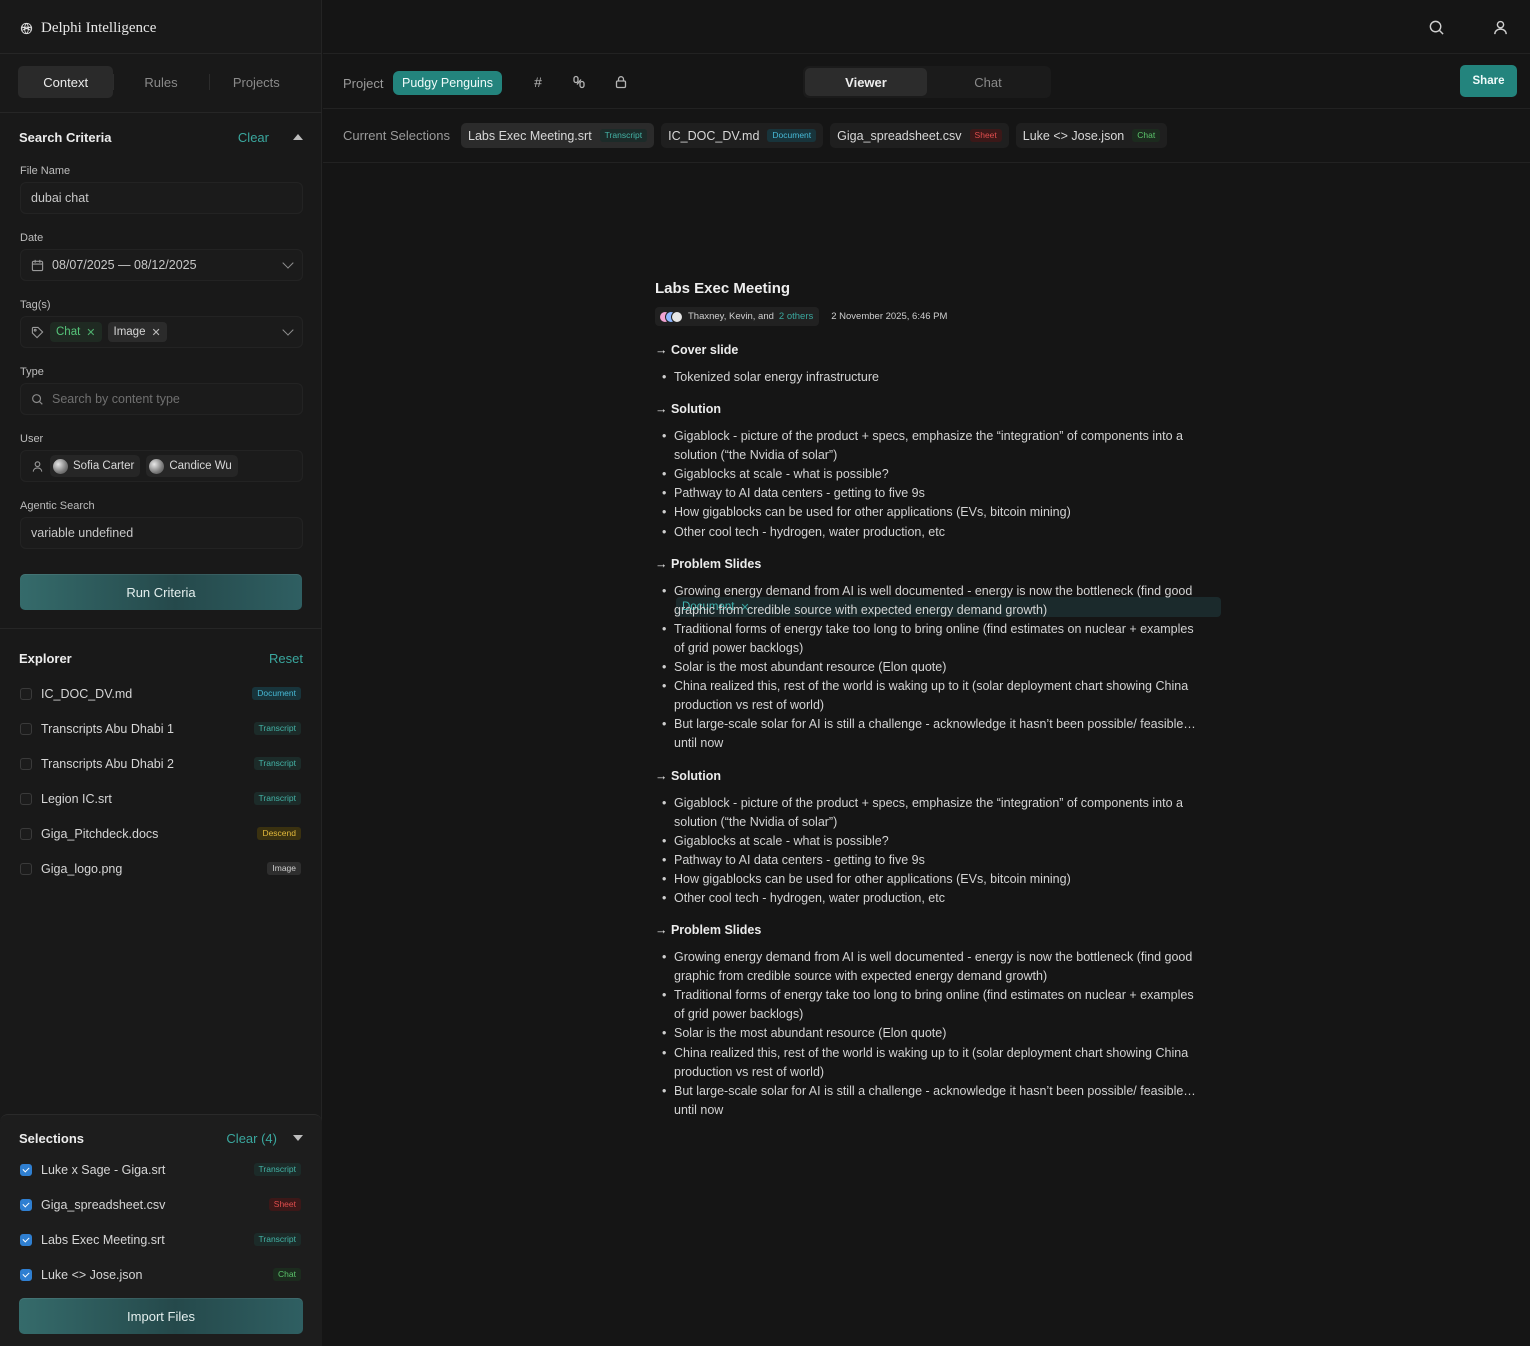 This screenshot has height=1346, width=1530. Describe the element at coordinates (866, 82) in the screenshot. I see `tab-viewer: Viewer` at that location.